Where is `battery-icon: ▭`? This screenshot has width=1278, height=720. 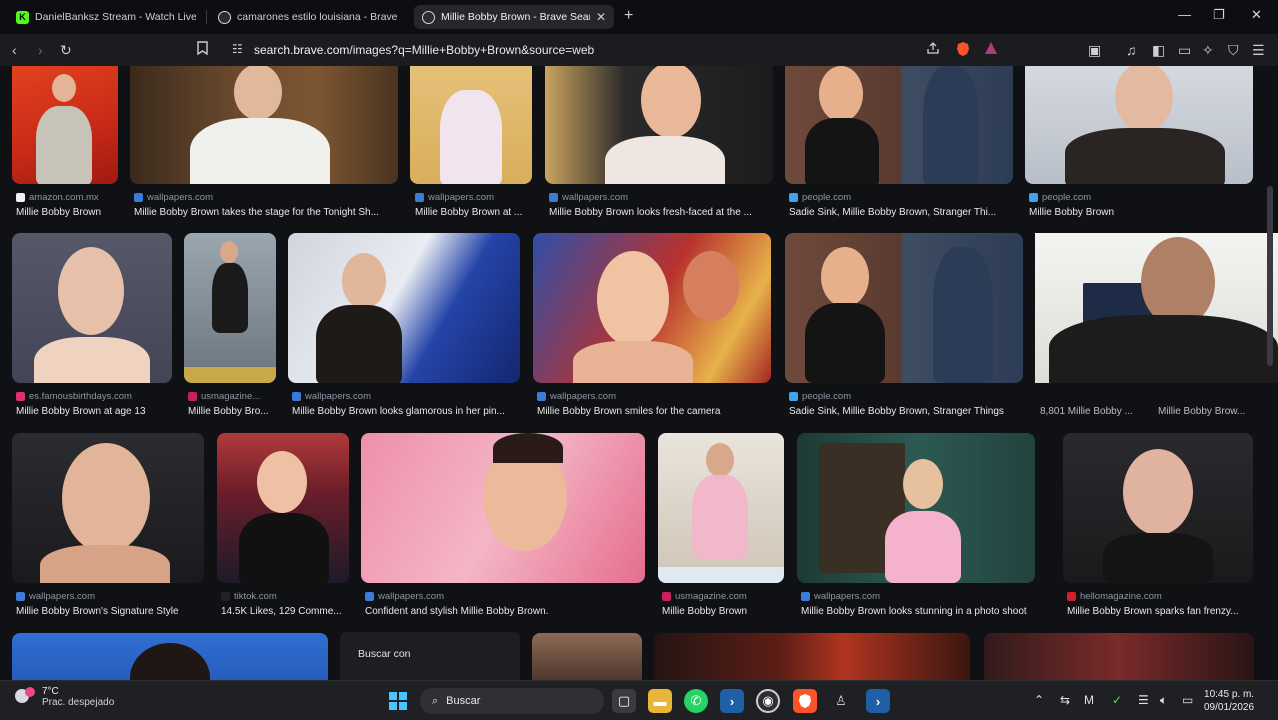 battery-icon: ▭ is located at coordinates (1187, 700).